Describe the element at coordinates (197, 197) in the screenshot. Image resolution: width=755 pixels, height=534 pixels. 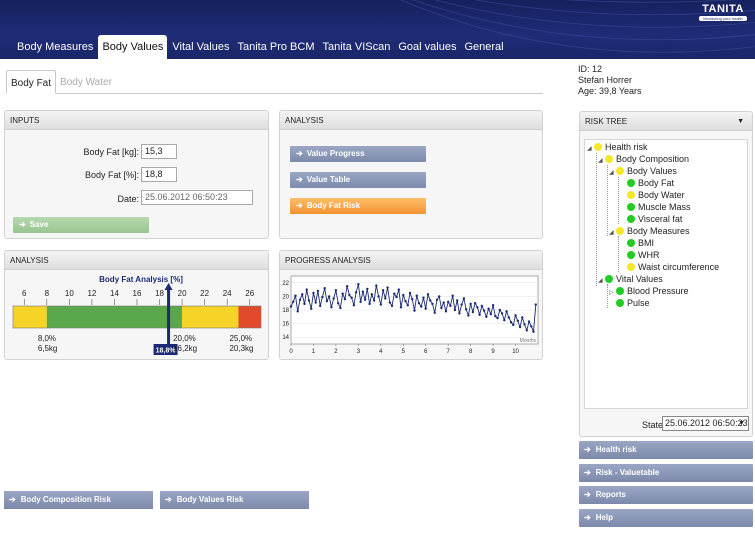
I see `date-field: 25.06.2012 06:50:23` at that location.